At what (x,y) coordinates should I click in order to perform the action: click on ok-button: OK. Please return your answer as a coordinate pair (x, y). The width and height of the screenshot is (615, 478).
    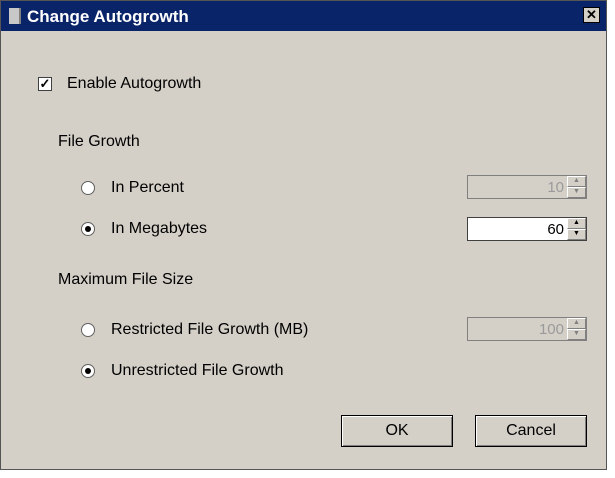
    Looking at the image, I should click on (397, 431).